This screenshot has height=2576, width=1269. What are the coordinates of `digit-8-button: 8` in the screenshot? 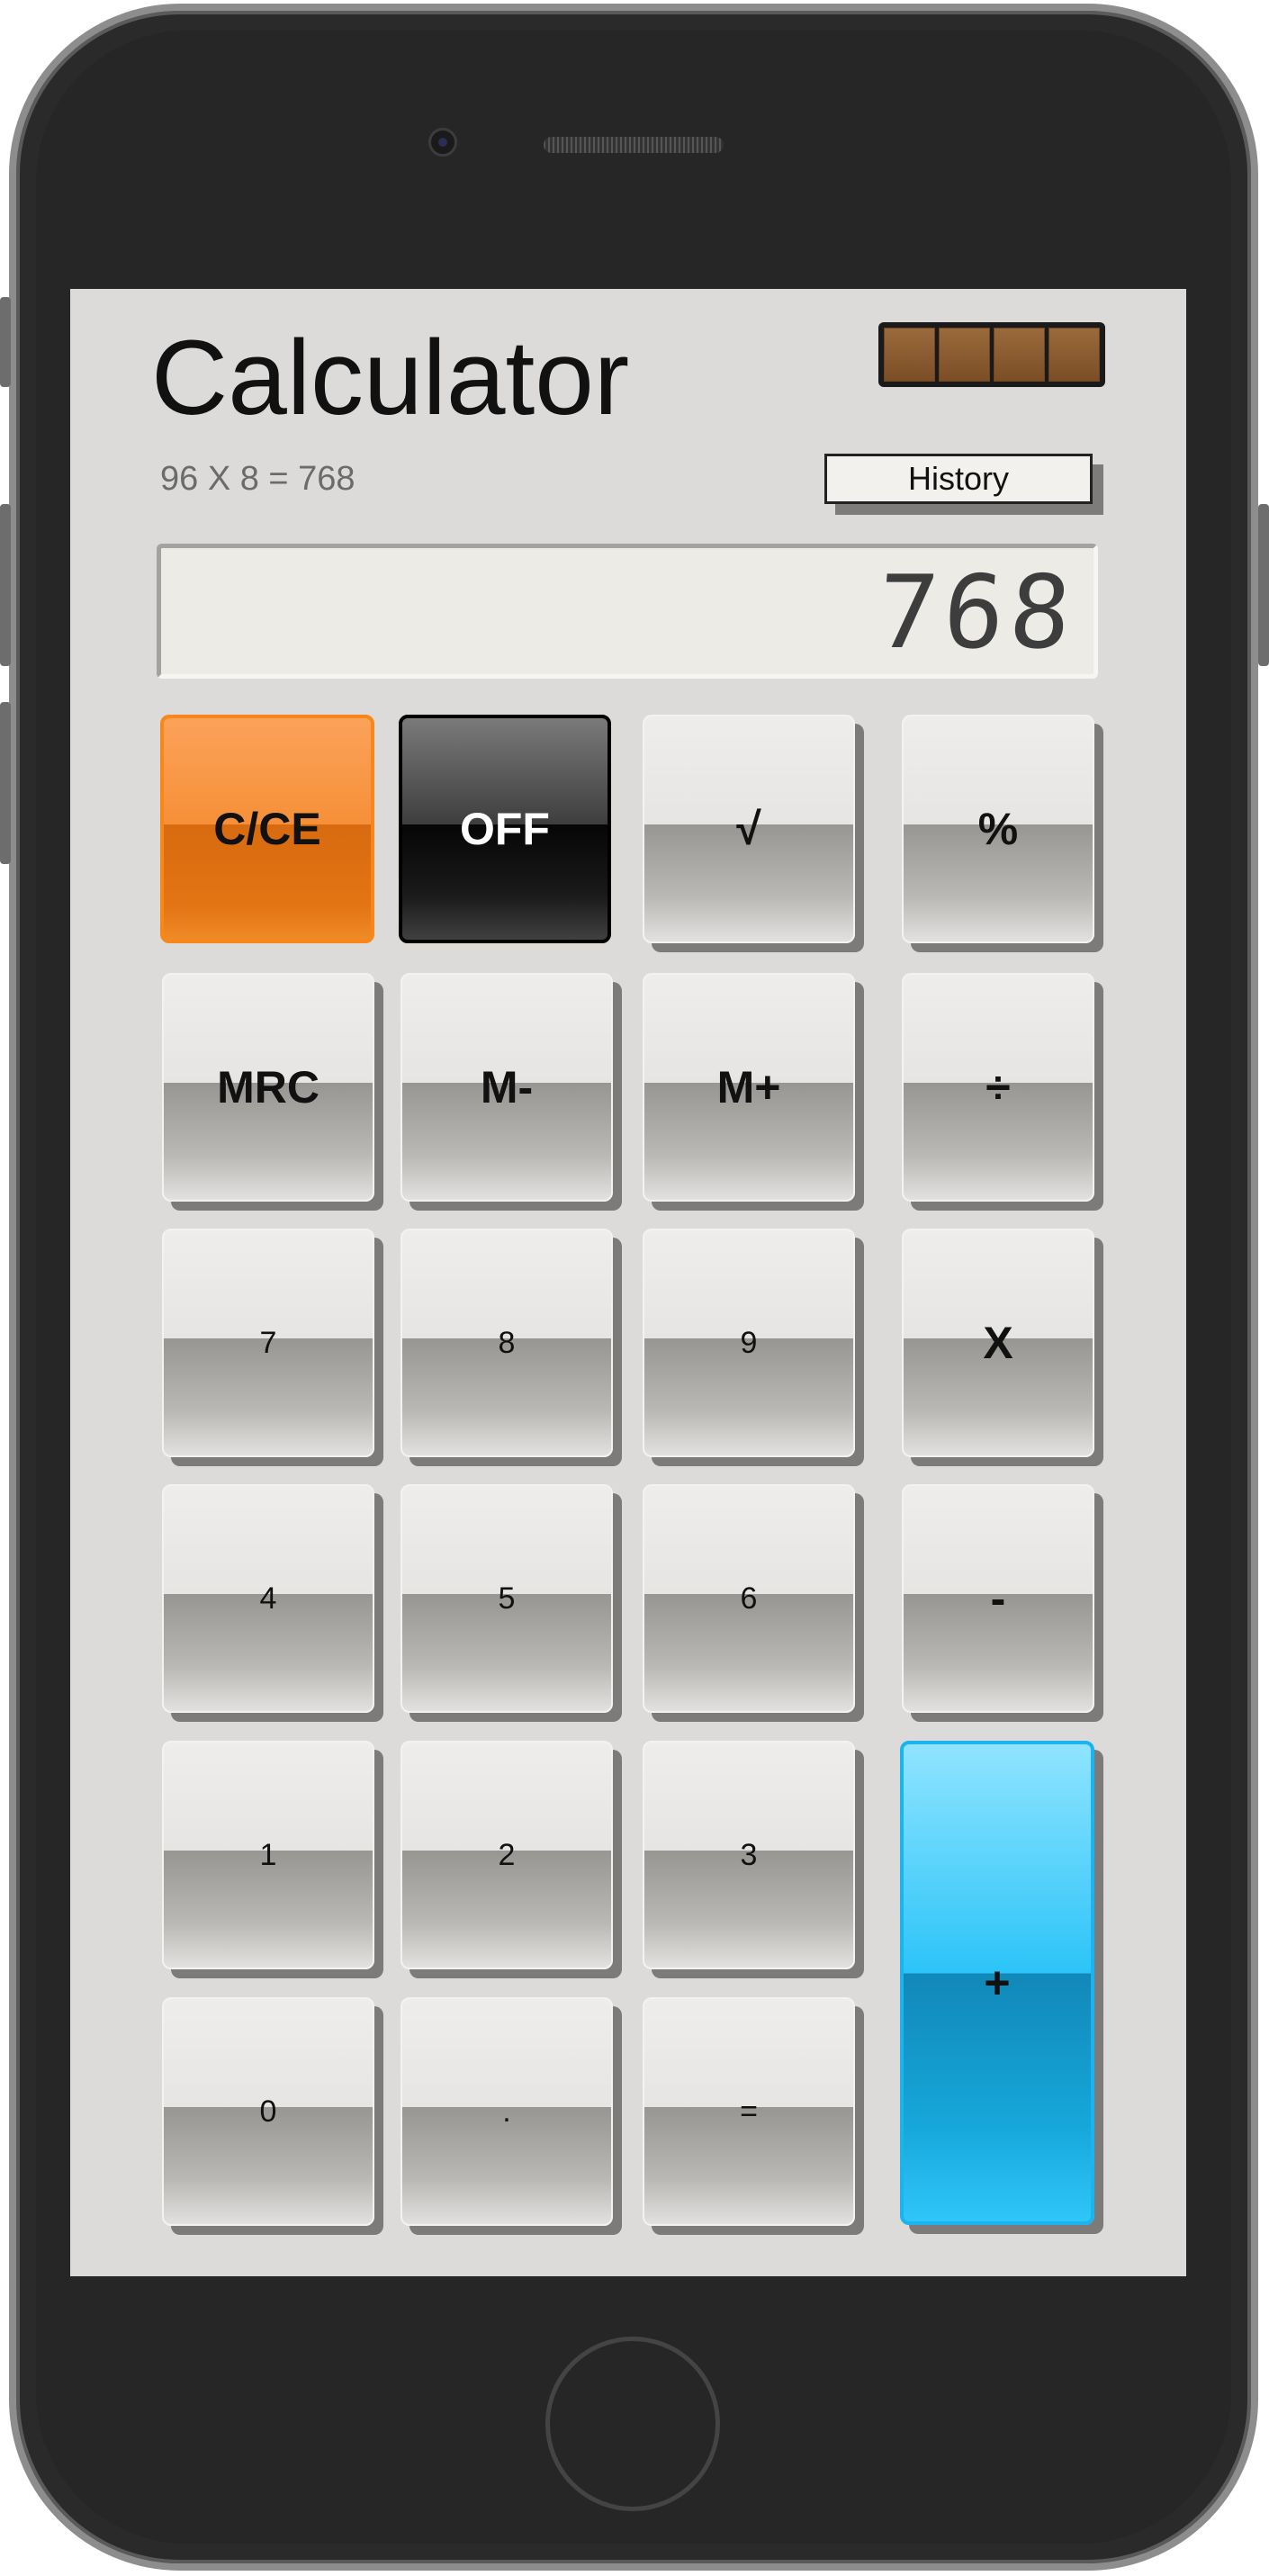 It's located at (507, 1343).